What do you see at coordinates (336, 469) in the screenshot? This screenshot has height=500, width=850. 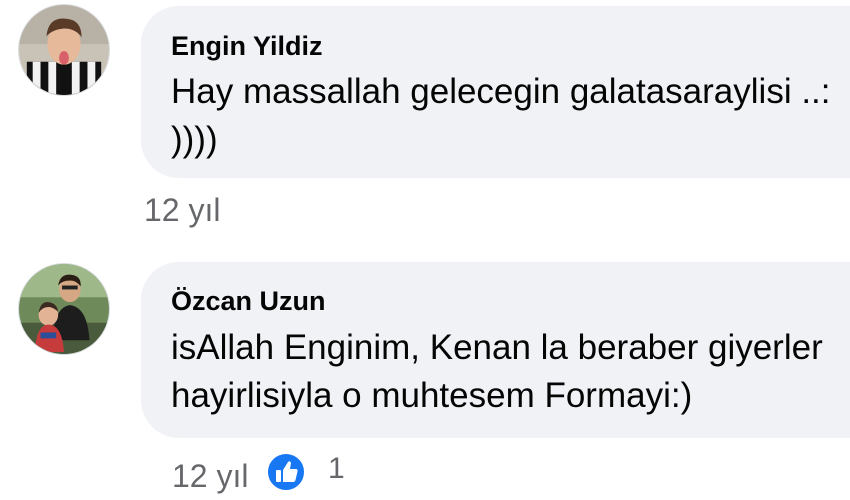 I see `reaction-count: 1` at bounding box center [336, 469].